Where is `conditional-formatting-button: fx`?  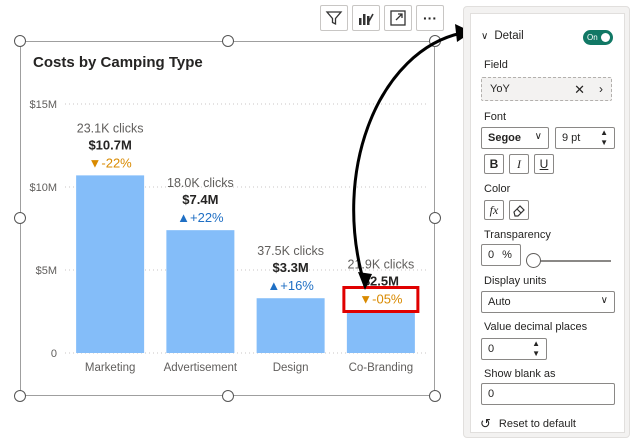 conditional-formatting-button: fx is located at coordinates (494, 210).